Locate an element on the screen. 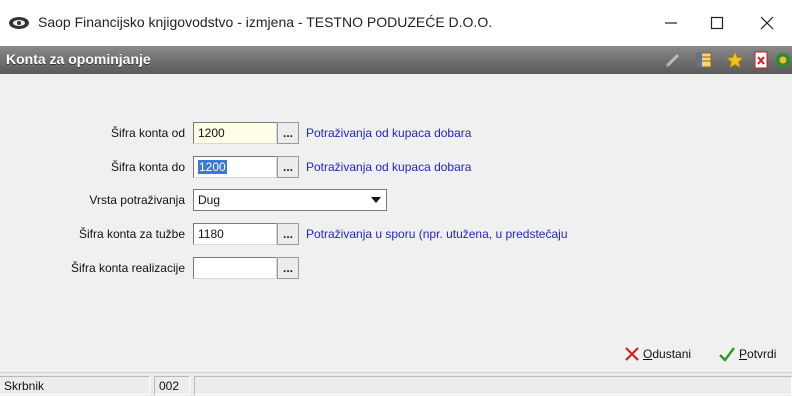  status-code: 002 is located at coordinates (172, 385).